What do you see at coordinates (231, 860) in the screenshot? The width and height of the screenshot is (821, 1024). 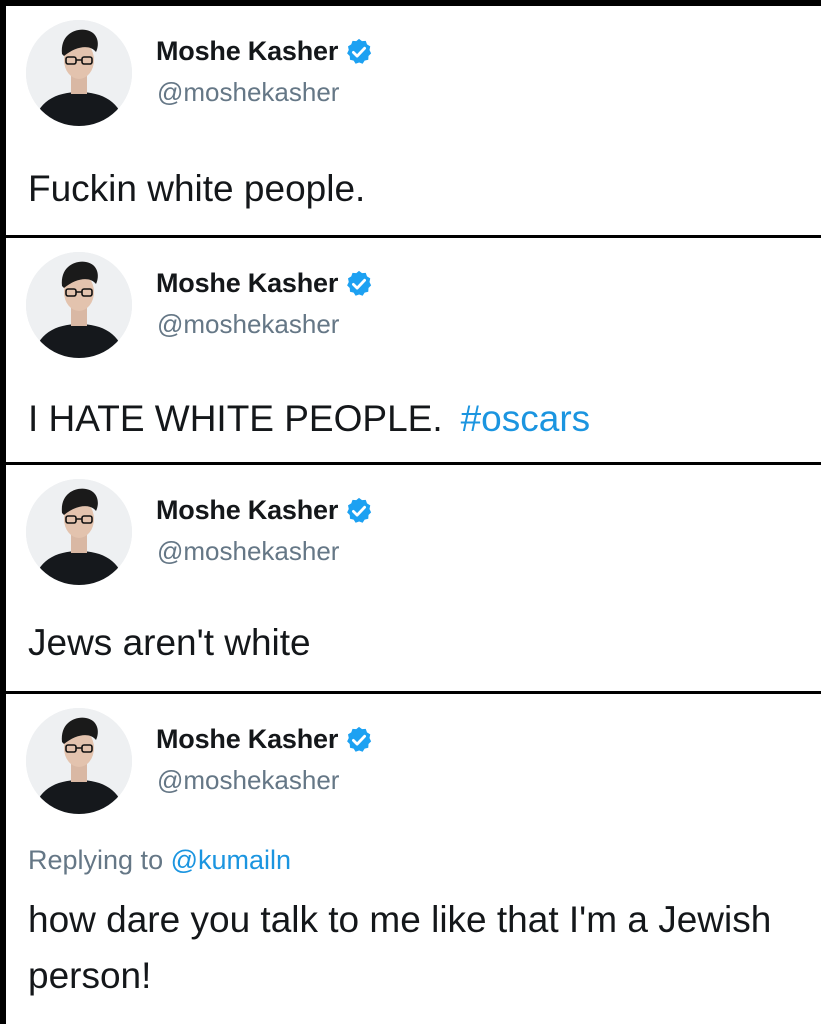 I see `mention-link: @kumailn` at bounding box center [231, 860].